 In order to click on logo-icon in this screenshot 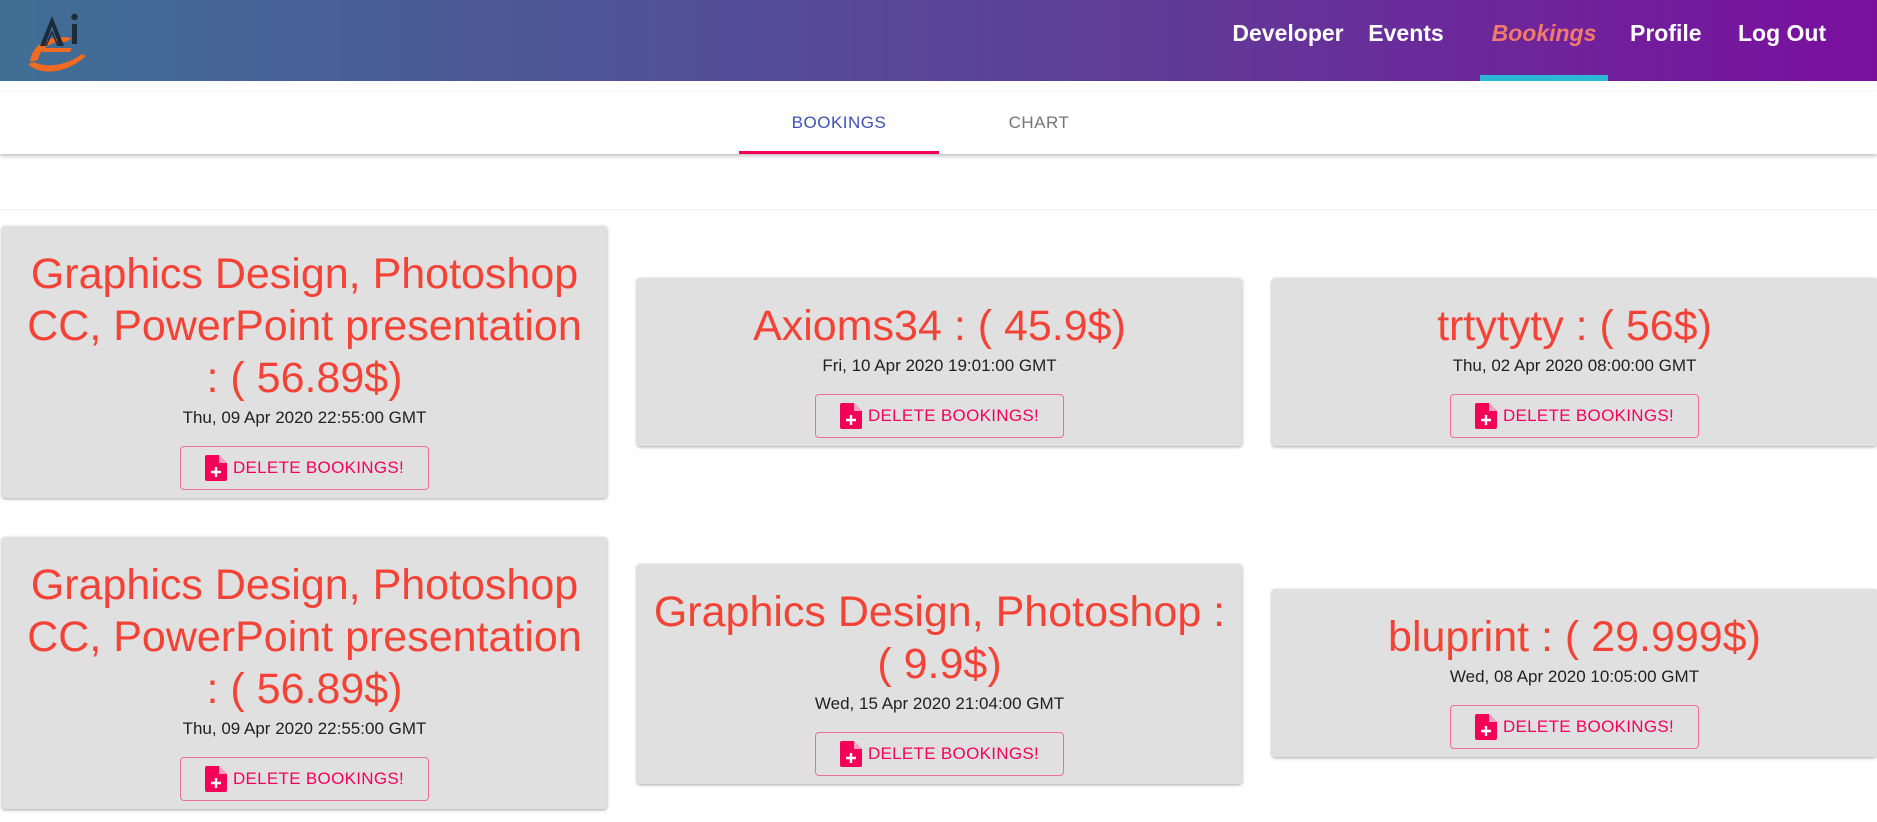, I will do `click(63, 40)`.